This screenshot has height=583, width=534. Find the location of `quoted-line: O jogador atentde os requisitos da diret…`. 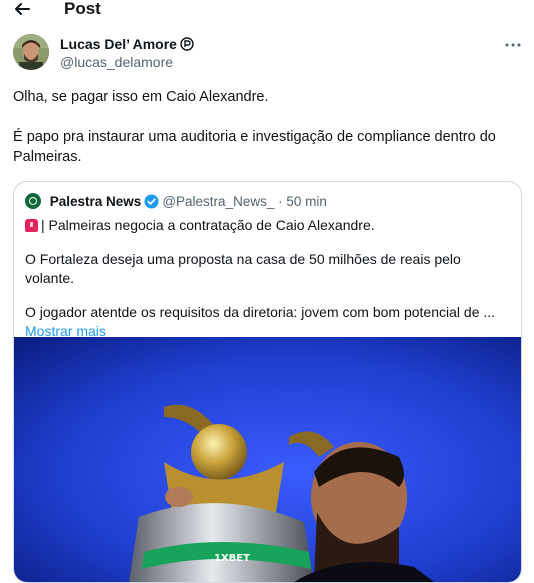

quoted-line: O jogador atentde os requisitos da diret… is located at coordinates (260, 312).